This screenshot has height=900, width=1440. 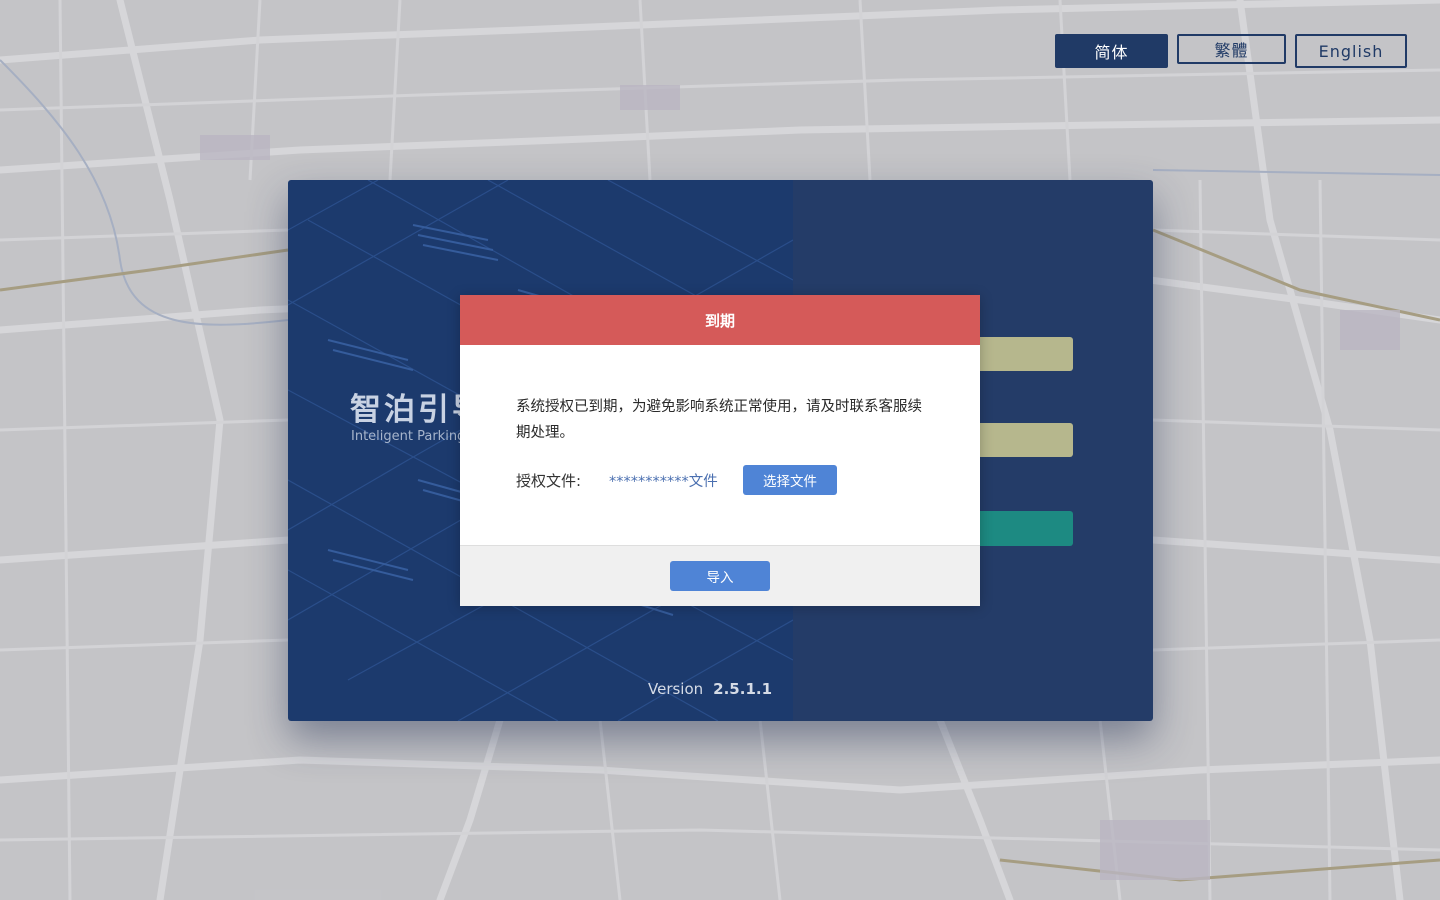 What do you see at coordinates (1023, 440) in the screenshot?
I see `password-input` at bounding box center [1023, 440].